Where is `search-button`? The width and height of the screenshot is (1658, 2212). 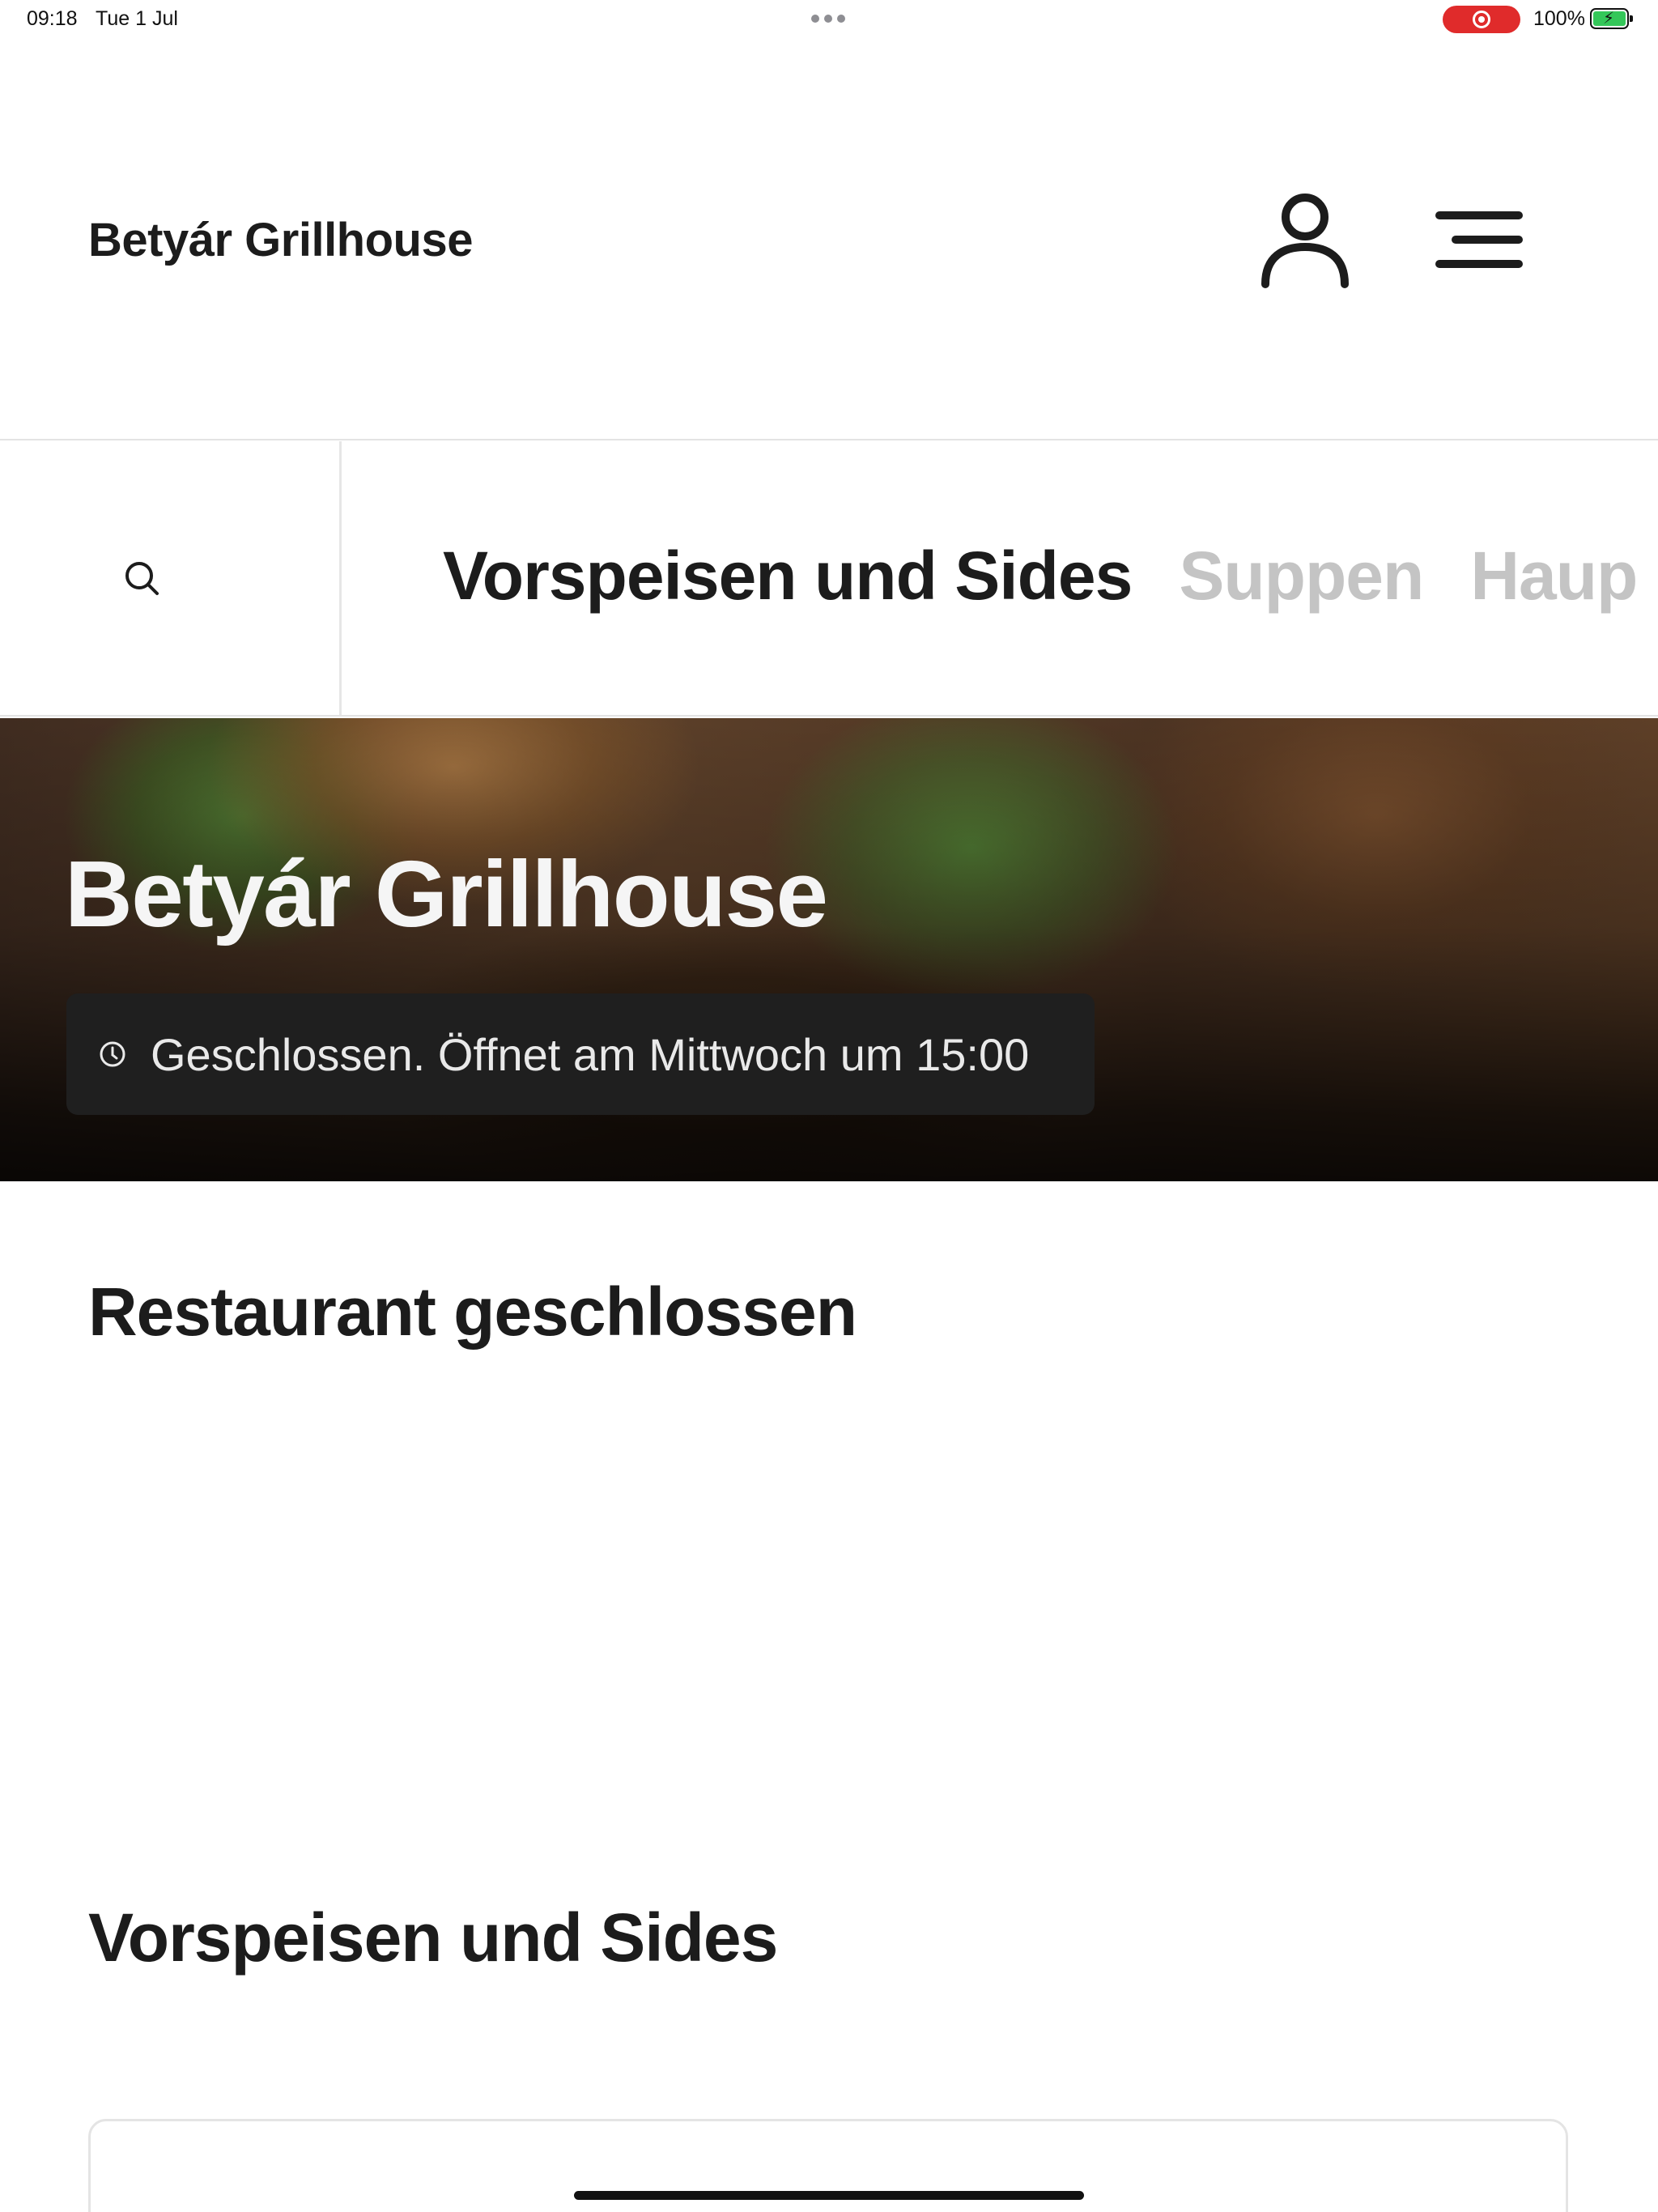
search-button is located at coordinates (171, 578).